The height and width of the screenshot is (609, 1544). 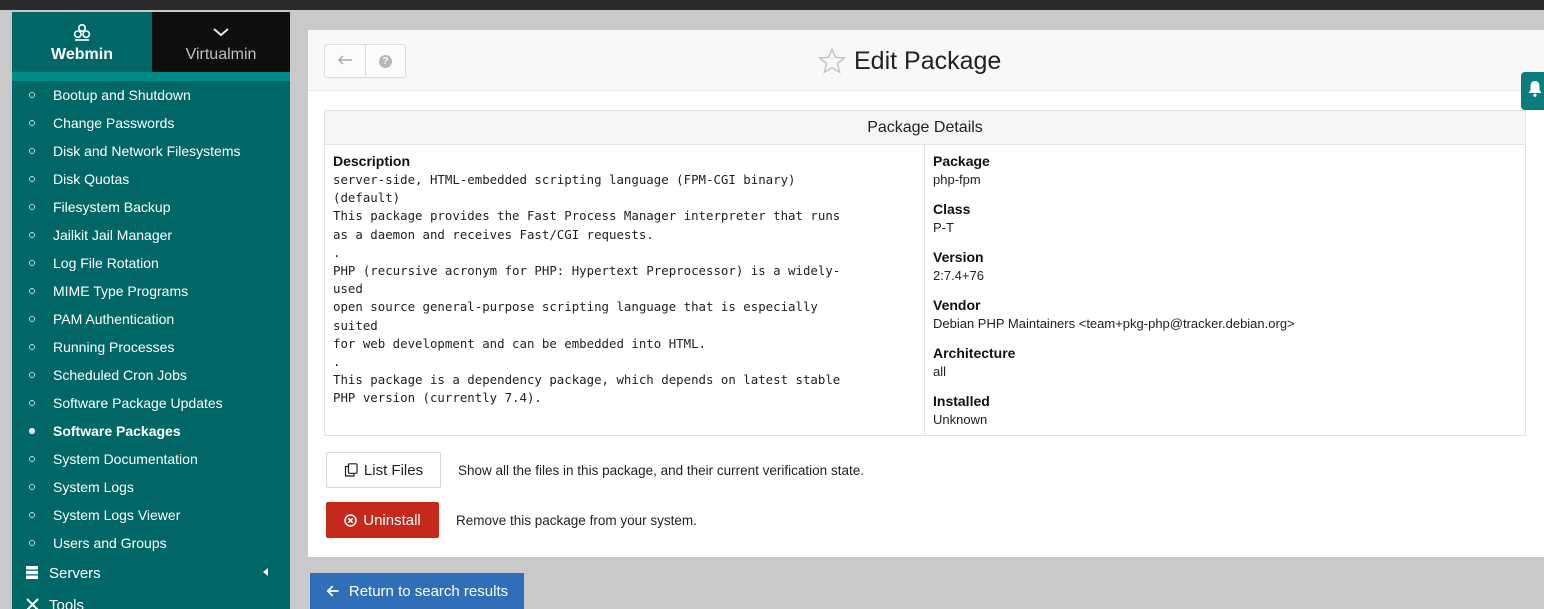 I want to click on sidebar-item-label: Software Package Updates, so click(x=138, y=403).